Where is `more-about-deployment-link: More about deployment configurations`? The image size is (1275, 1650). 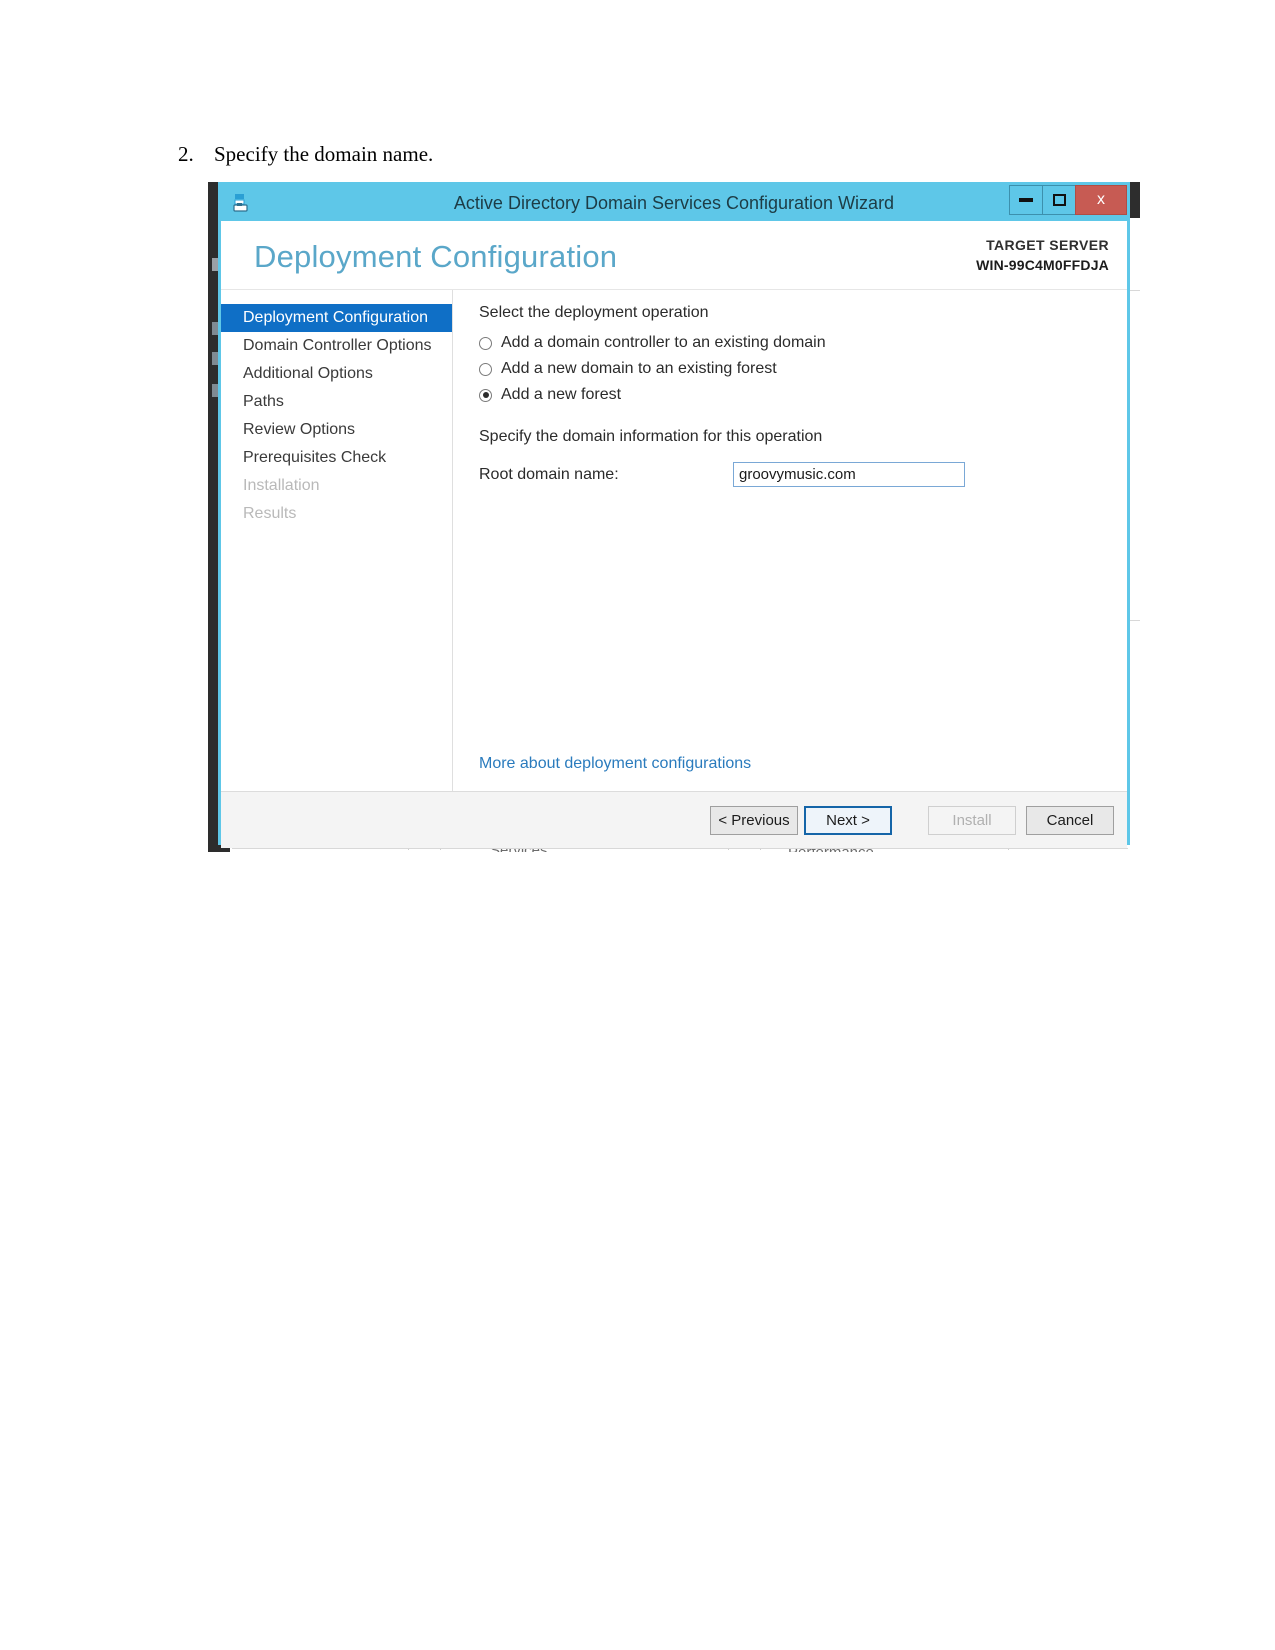 more-about-deployment-link: More about deployment configurations is located at coordinates (615, 764).